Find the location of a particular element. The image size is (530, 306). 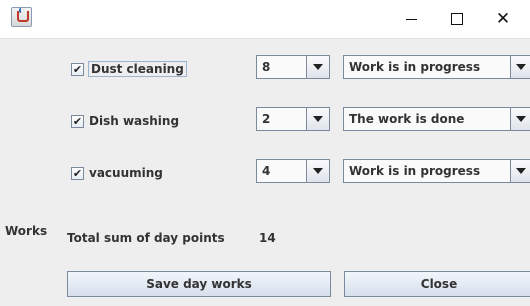

task-label: vacuuming is located at coordinates (126, 173).